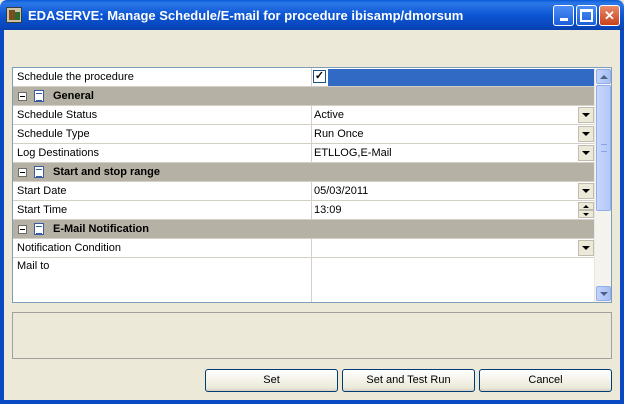 This screenshot has width=624, height=404. What do you see at coordinates (162, 280) in the screenshot?
I see `row-label: Mail to` at bounding box center [162, 280].